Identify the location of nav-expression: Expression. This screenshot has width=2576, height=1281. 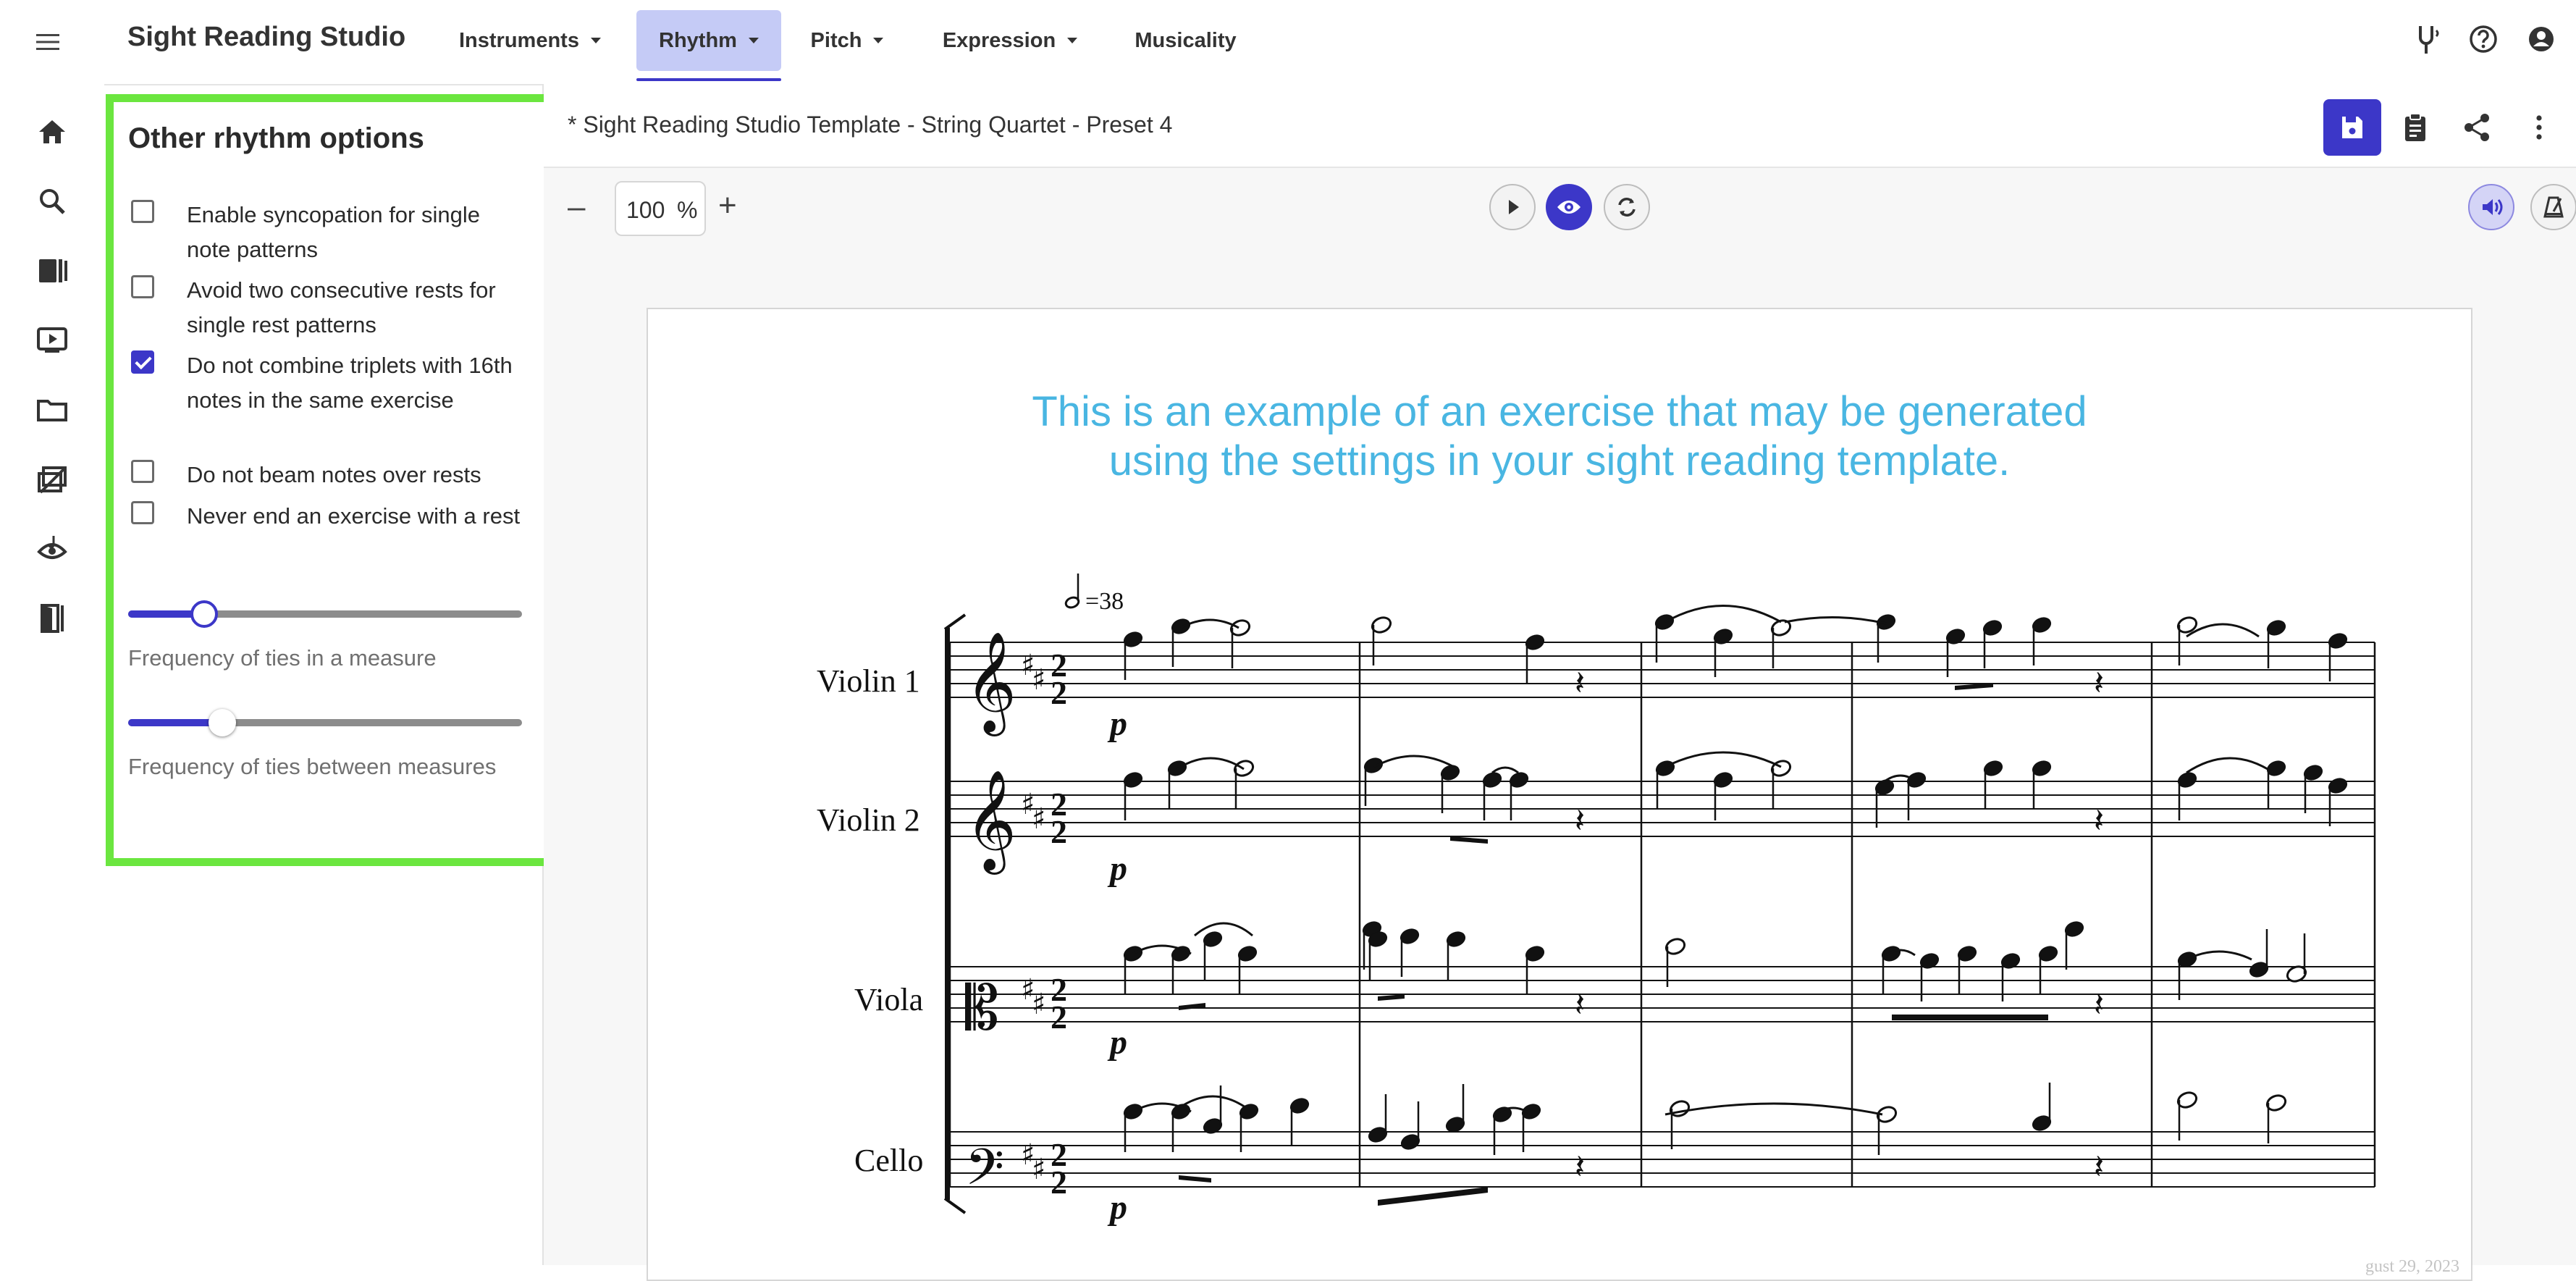
(1010, 40).